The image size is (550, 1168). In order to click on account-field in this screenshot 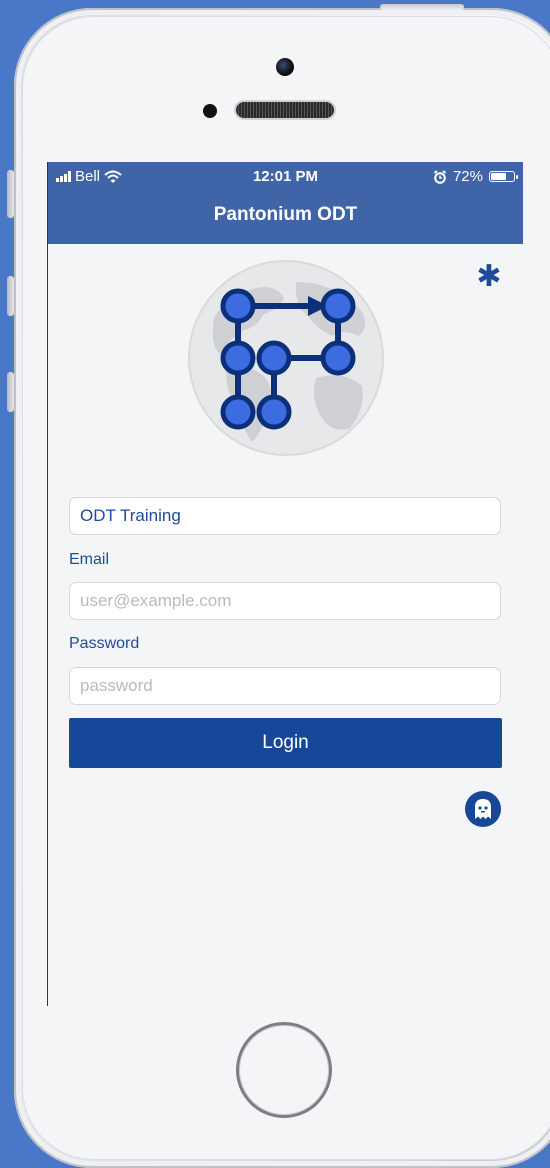, I will do `click(285, 516)`.